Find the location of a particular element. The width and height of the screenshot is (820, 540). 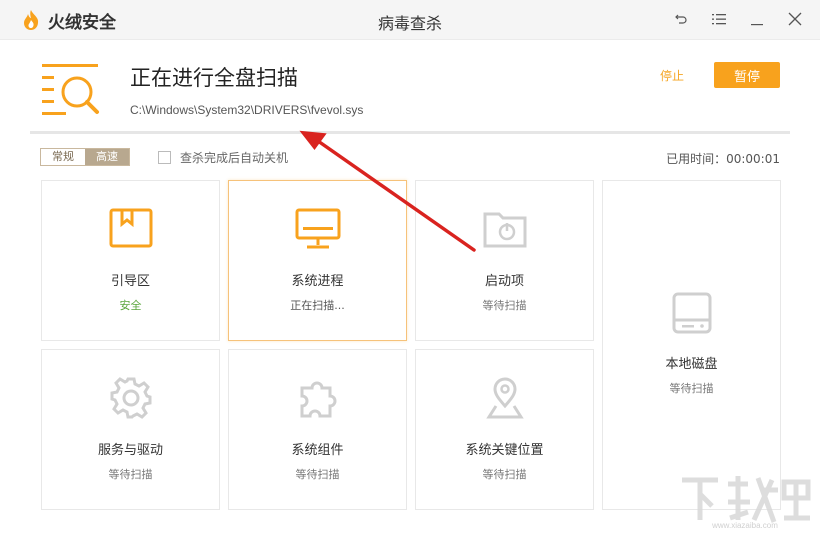

tile-status: 安全 is located at coordinates (130, 305).